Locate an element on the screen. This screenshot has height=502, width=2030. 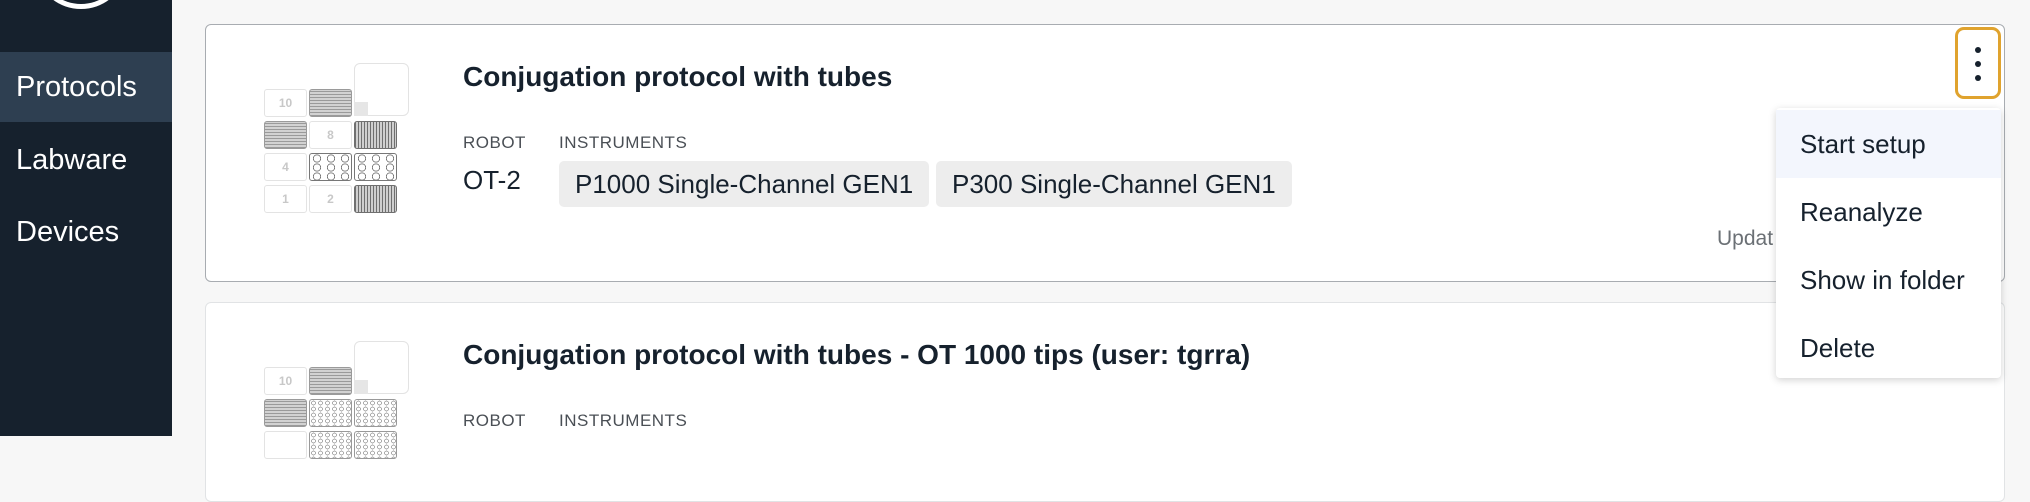
deck-slot: 4 is located at coordinates (285, 167).